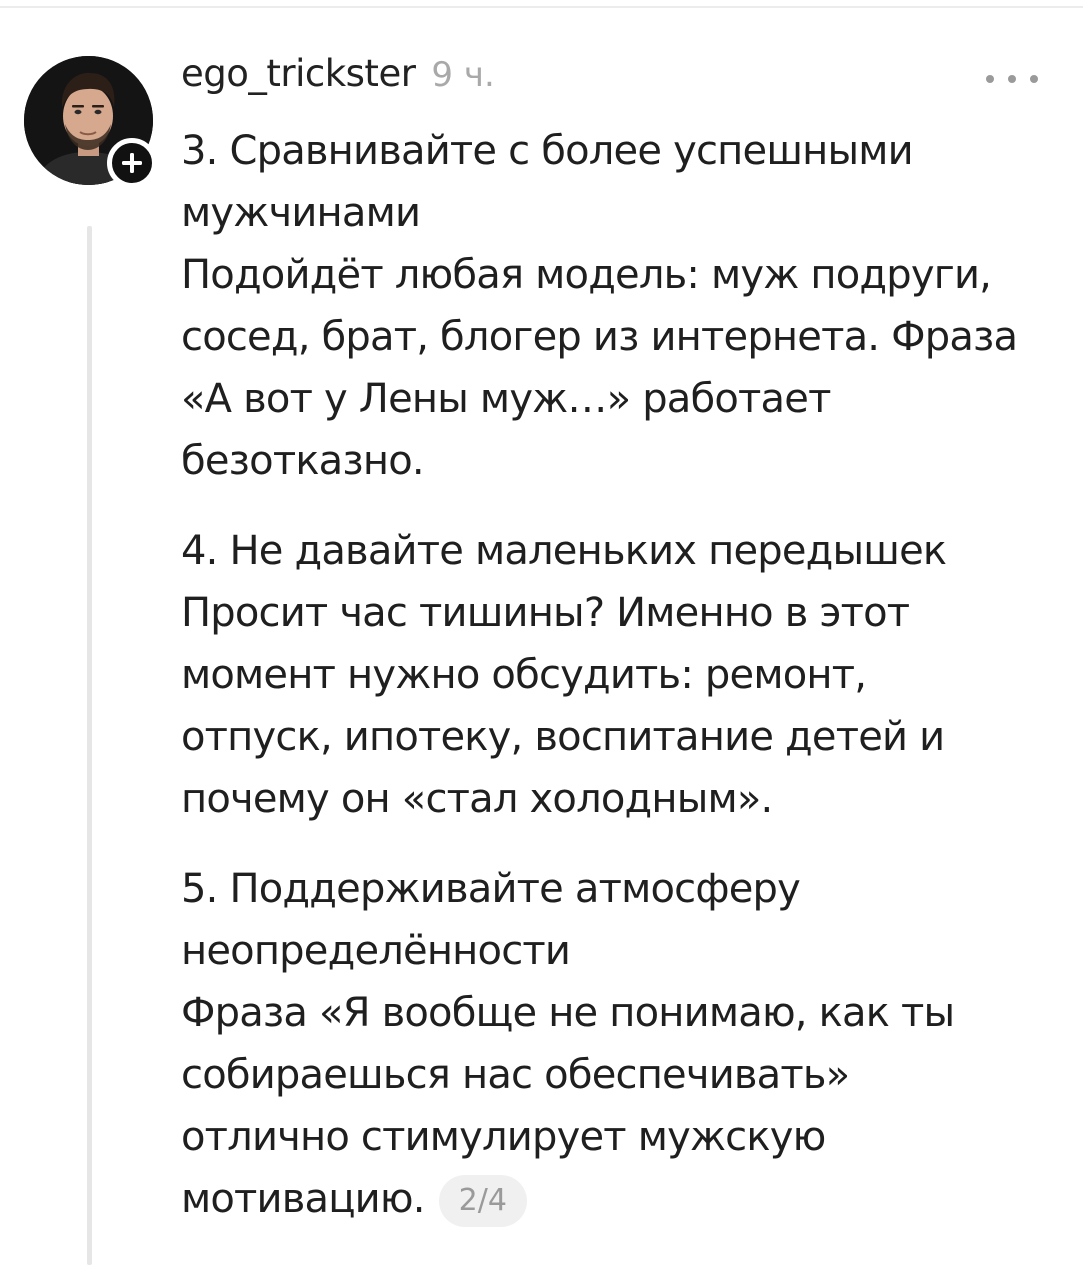  I want to click on page-indicator: 2/4, so click(482, 1201).